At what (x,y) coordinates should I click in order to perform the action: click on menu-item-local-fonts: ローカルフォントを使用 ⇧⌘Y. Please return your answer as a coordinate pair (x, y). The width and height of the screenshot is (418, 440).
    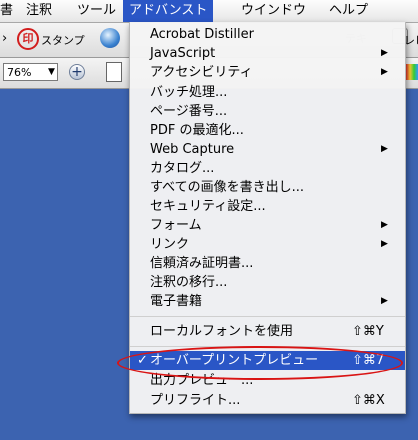
    Looking at the image, I should click on (267, 331).